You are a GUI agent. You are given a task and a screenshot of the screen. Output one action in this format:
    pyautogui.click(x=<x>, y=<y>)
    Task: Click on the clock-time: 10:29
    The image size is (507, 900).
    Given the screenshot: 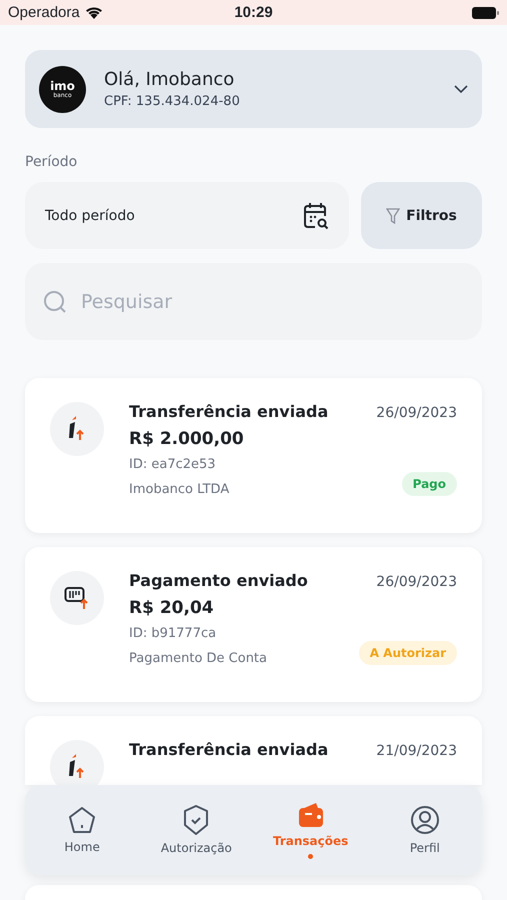 What is the action you would take?
    pyautogui.click(x=253, y=12)
    